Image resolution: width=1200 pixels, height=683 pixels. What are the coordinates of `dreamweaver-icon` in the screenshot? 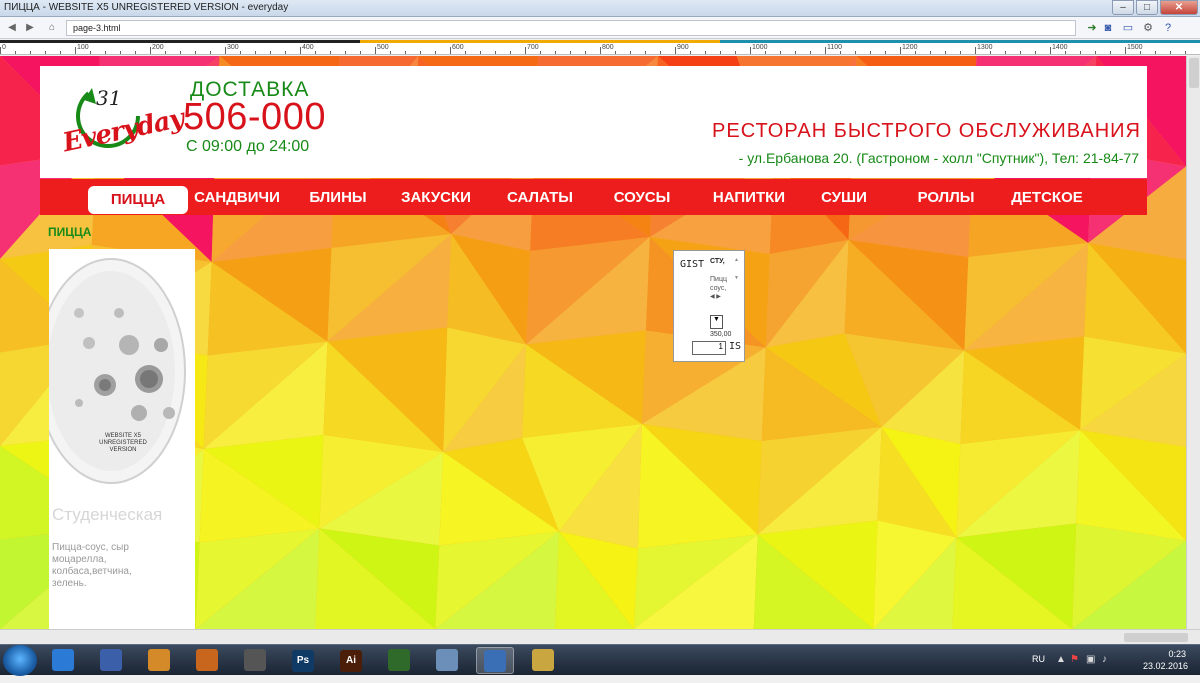 It's located at (399, 660).